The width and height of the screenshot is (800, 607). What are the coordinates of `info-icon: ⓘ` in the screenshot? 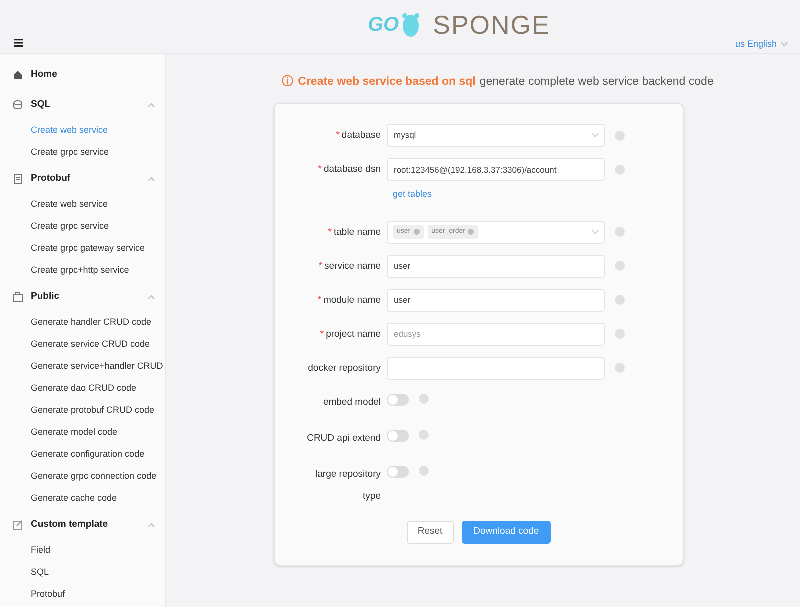 It's located at (288, 83).